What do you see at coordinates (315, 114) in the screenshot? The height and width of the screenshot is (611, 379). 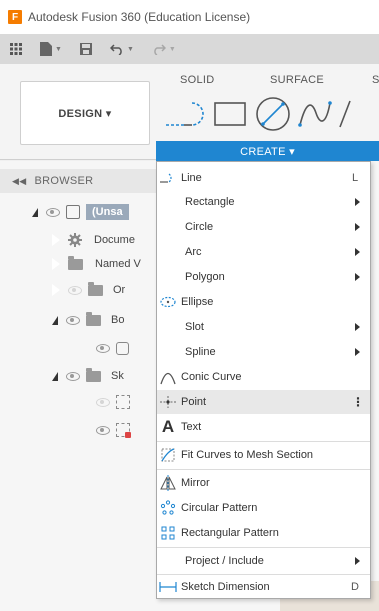 I see `spline-tool-icon` at bounding box center [315, 114].